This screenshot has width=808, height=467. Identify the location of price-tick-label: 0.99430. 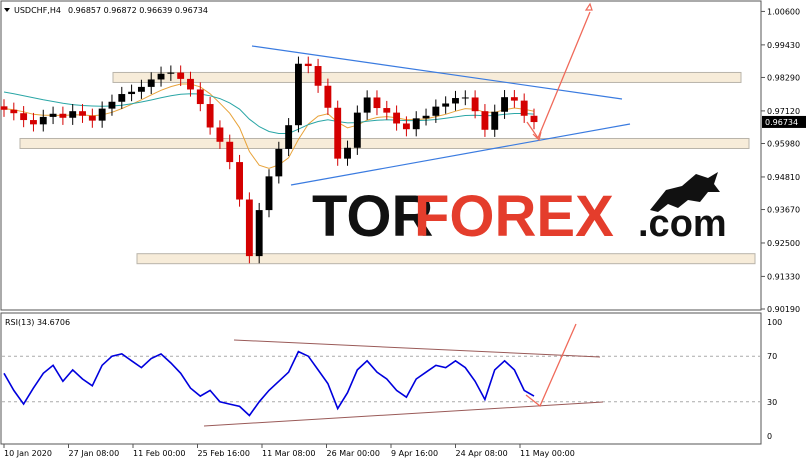
(783, 45).